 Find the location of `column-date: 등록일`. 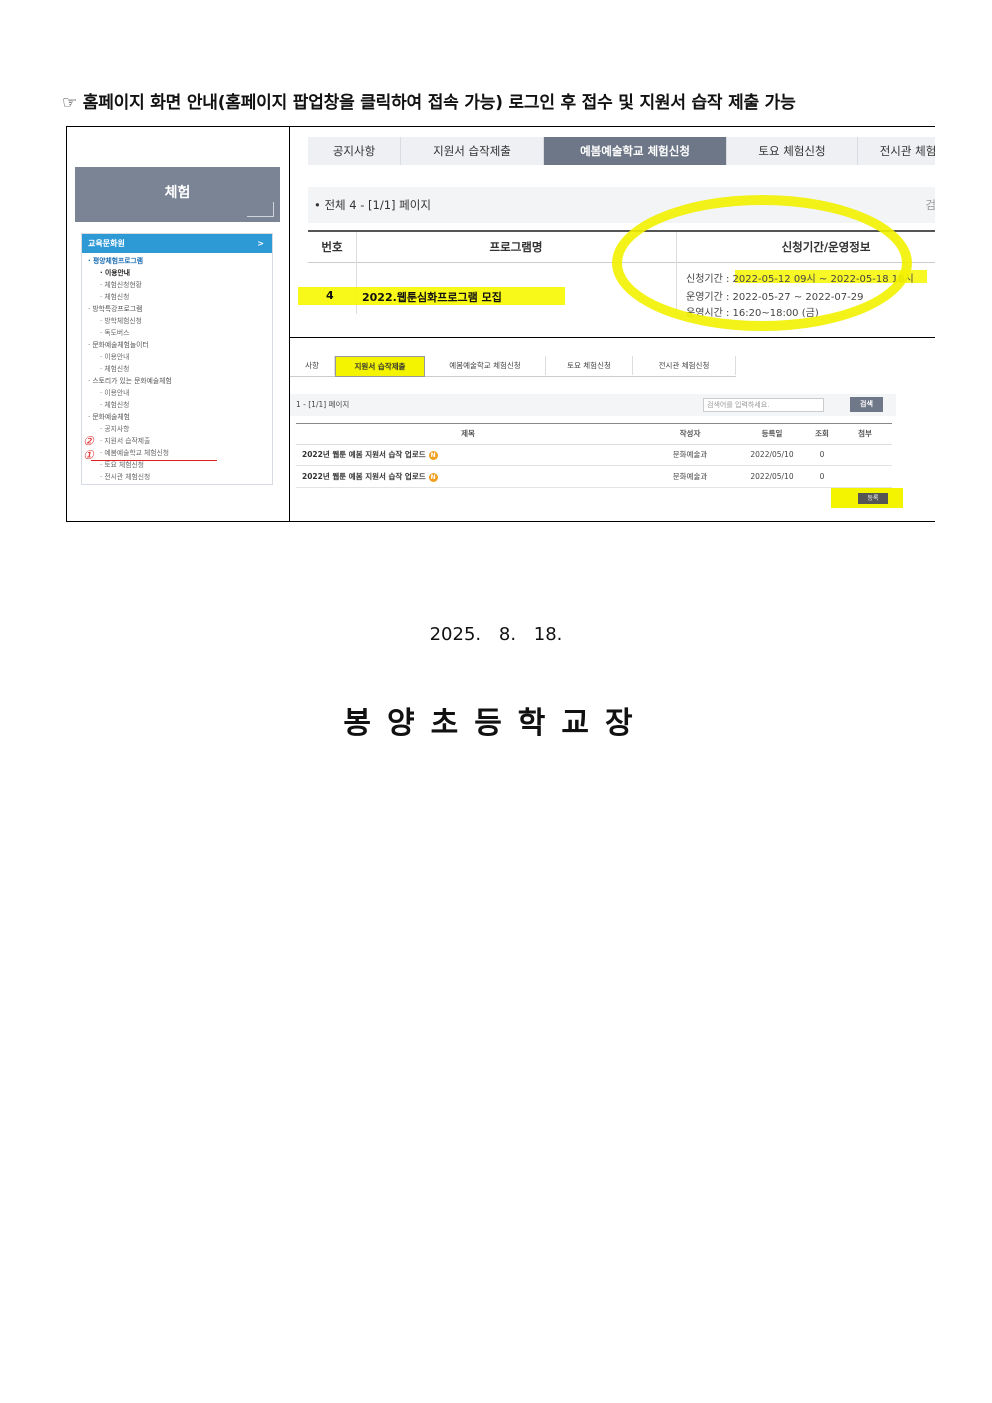

column-date: 등록일 is located at coordinates (772, 433).